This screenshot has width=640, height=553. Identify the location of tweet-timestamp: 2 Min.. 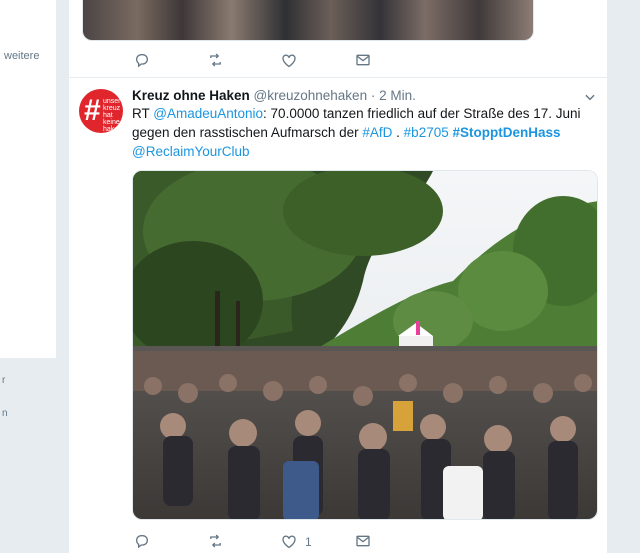
(397, 95).